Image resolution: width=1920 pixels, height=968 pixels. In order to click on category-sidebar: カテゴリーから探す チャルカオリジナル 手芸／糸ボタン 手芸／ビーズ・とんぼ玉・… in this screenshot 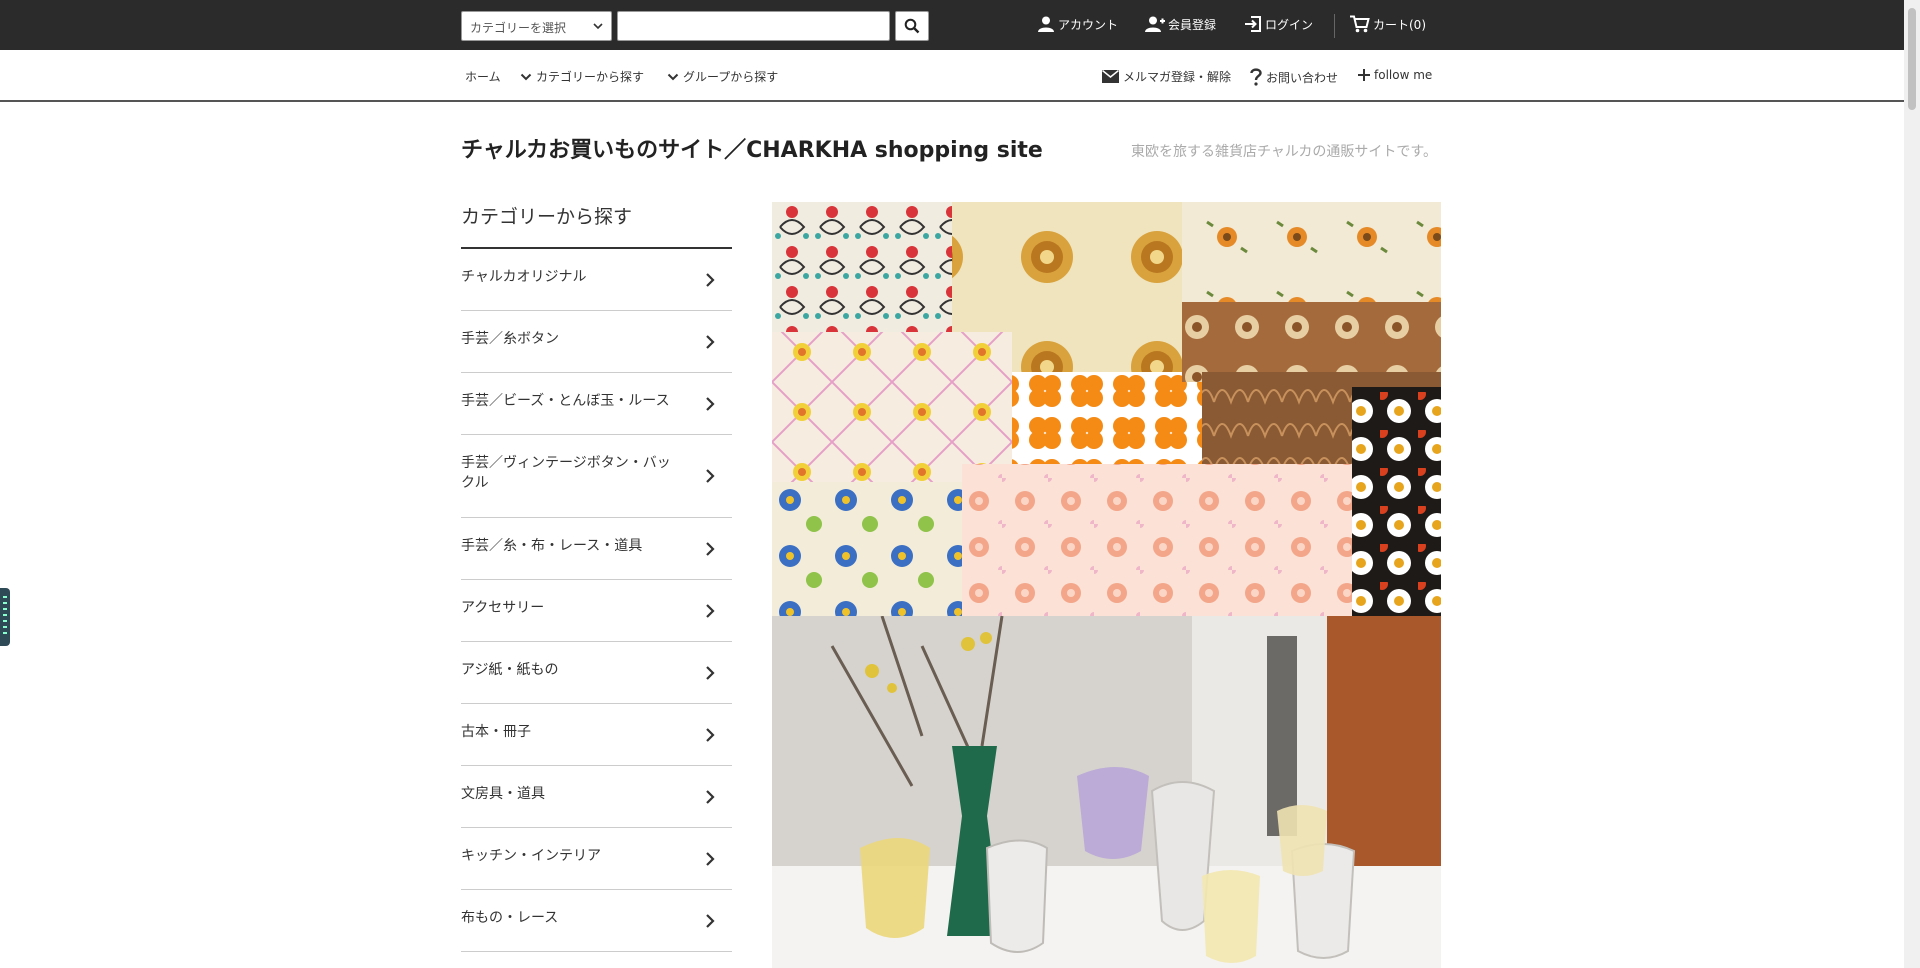, I will do `click(596, 575)`.